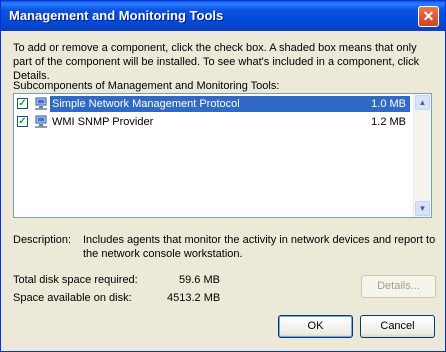 The height and width of the screenshot is (352, 446). Describe the element at coordinates (199, 280) in the screenshot. I see `disk-required-value: 59.6 MB` at that location.